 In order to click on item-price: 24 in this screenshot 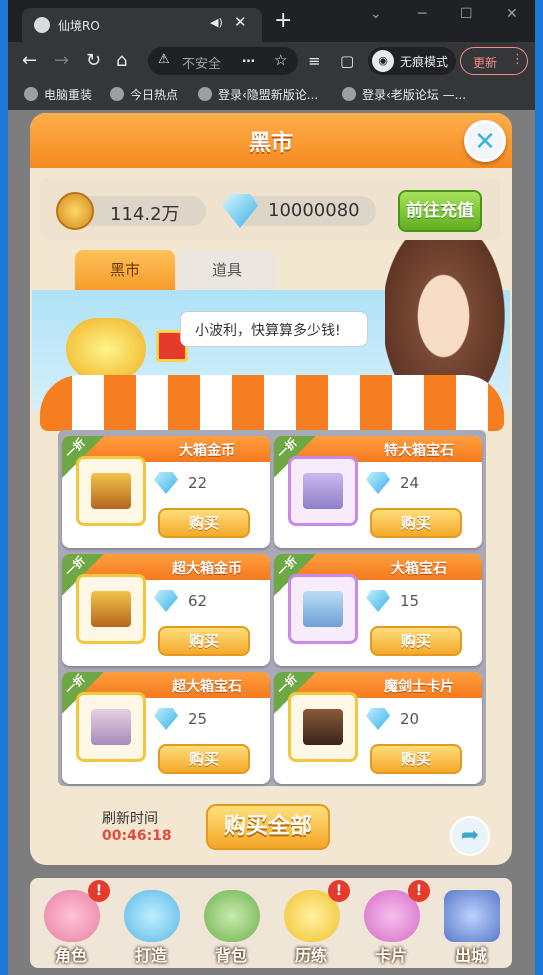, I will do `click(410, 483)`.